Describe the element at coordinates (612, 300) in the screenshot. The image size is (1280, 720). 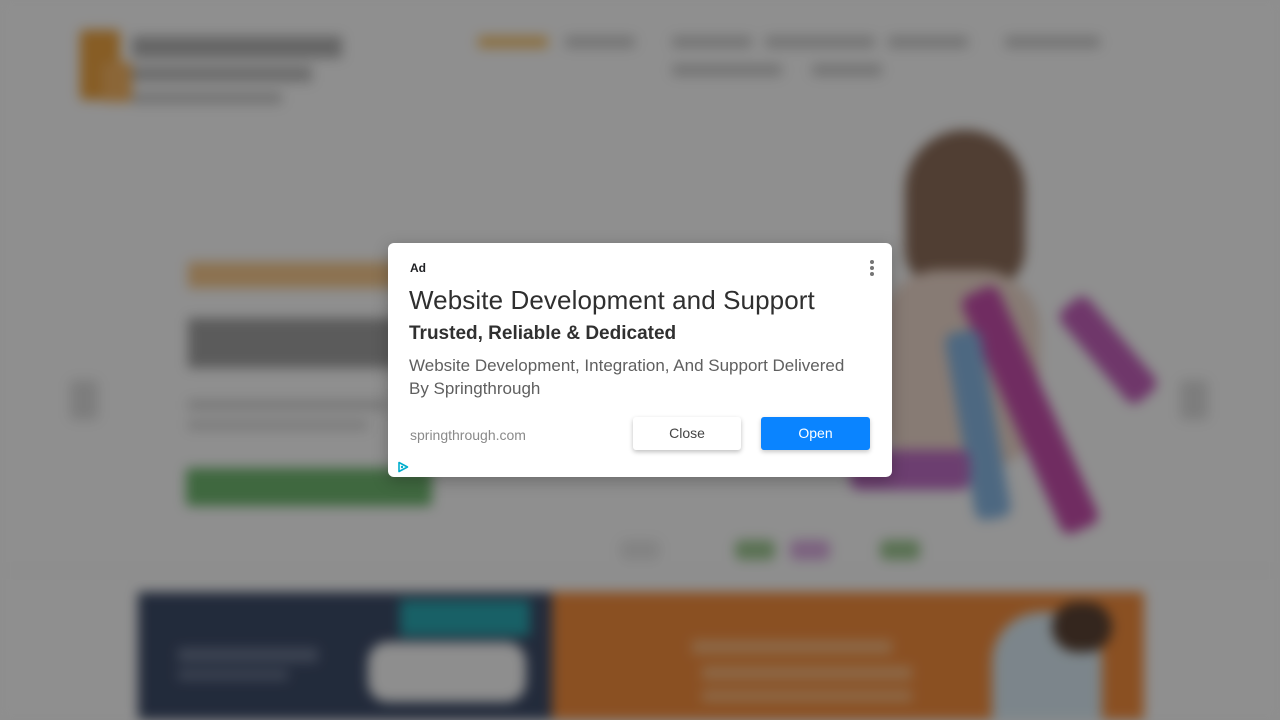
I see `ad-headline: Website Development and Support` at that location.